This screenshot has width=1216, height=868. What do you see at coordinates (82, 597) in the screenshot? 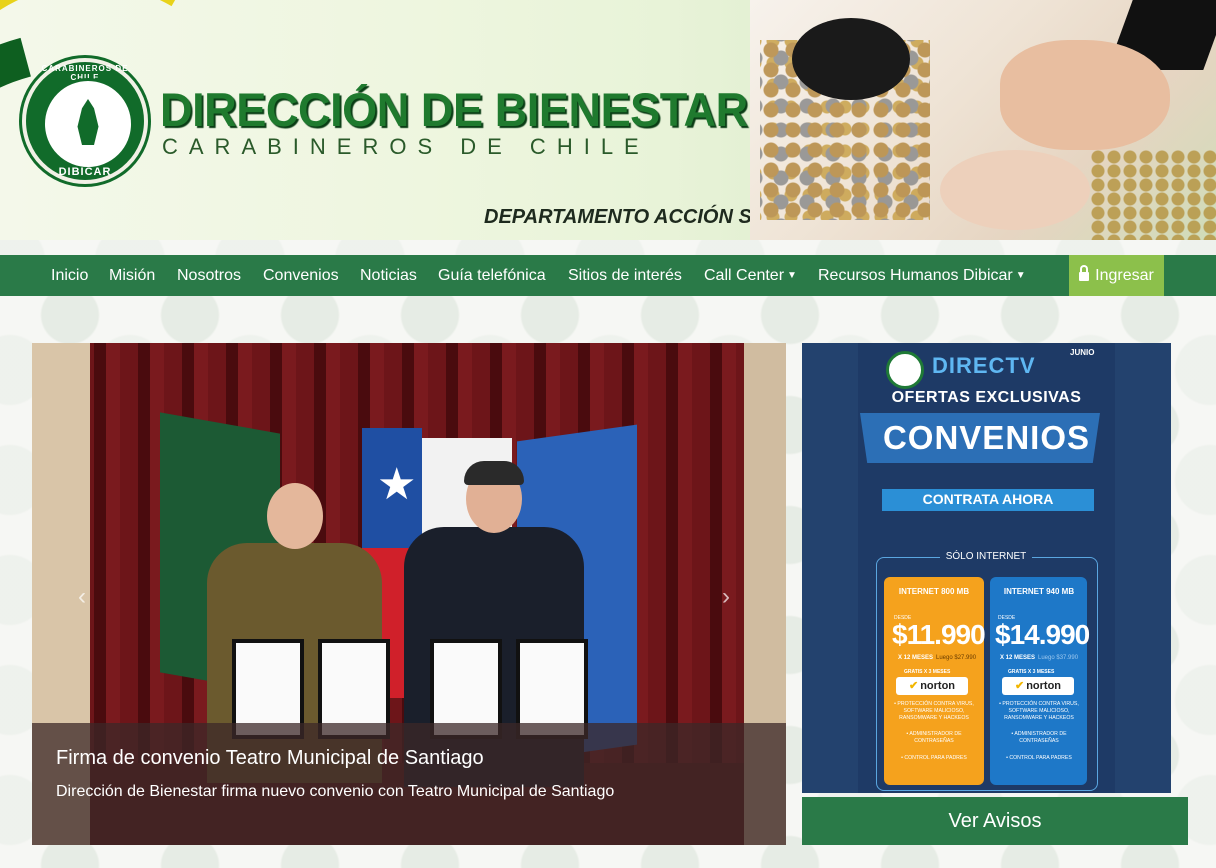
I see `carousel-prev-icon: ‹` at bounding box center [82, 597].